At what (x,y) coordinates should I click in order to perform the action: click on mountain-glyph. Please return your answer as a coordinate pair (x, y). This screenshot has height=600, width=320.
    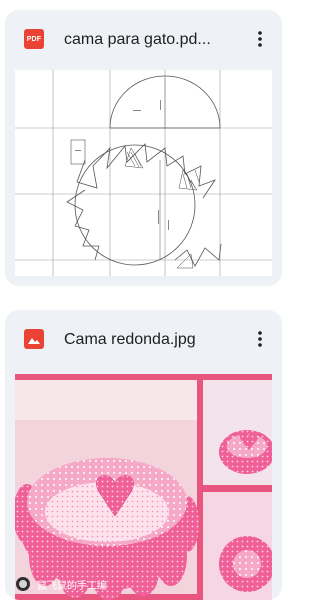
    Looking at the image, I should click on (34, 341).